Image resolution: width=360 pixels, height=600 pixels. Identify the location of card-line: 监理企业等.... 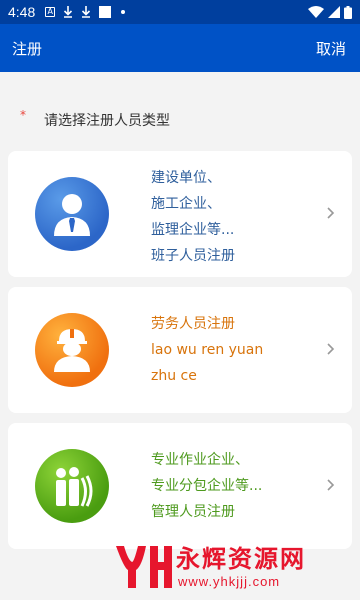
(193, 230).